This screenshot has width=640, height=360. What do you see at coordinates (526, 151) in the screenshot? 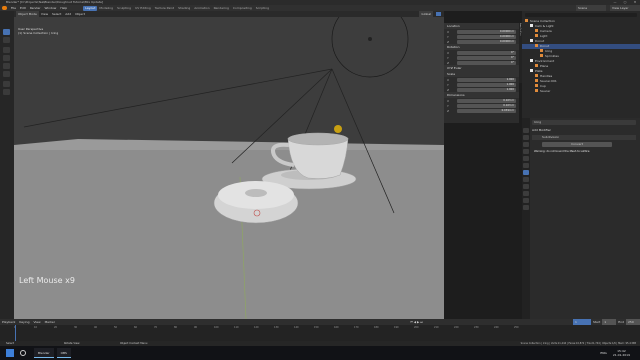
I see `scene-properties-icon` at bounding box center [526, 151].